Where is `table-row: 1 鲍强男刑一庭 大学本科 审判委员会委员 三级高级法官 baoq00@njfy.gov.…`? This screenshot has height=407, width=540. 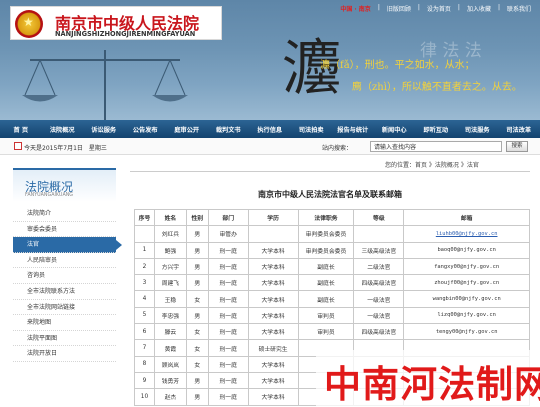
table-row: 1 鲍强男刑一庭 大学本科 审判委员会委员 三级高级法官 baoq00@njfy.gov.… is located at coordinates (332, 250).